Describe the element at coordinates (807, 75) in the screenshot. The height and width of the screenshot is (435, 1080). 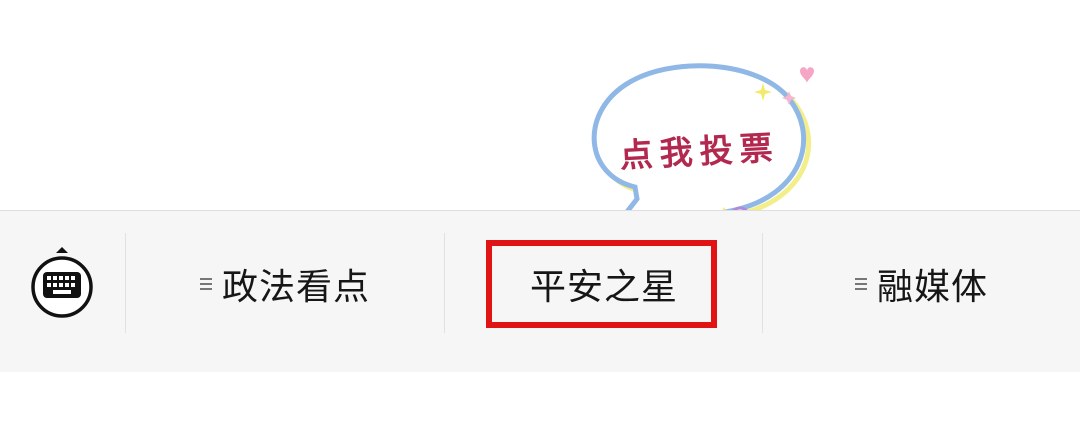
I see `heart-icon` at that location.